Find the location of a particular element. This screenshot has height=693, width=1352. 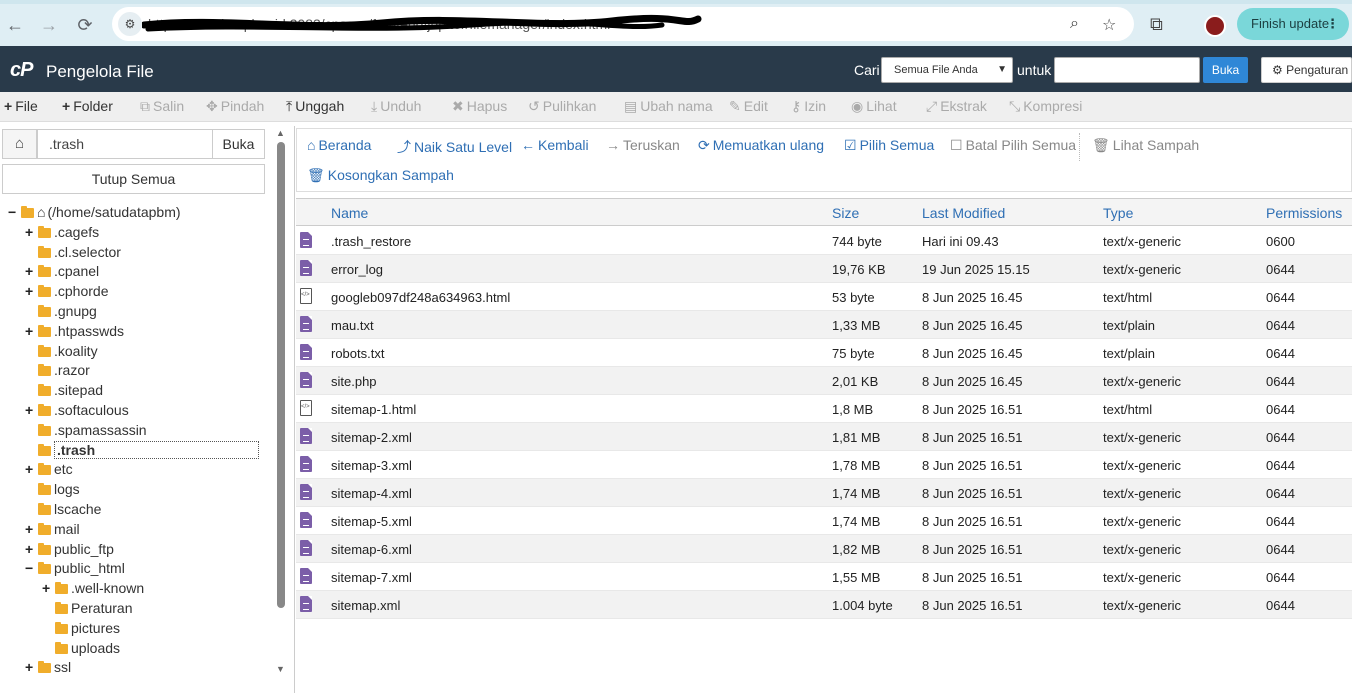

action-kembali-button: ← Kembali is located at coordinates (555, 145).